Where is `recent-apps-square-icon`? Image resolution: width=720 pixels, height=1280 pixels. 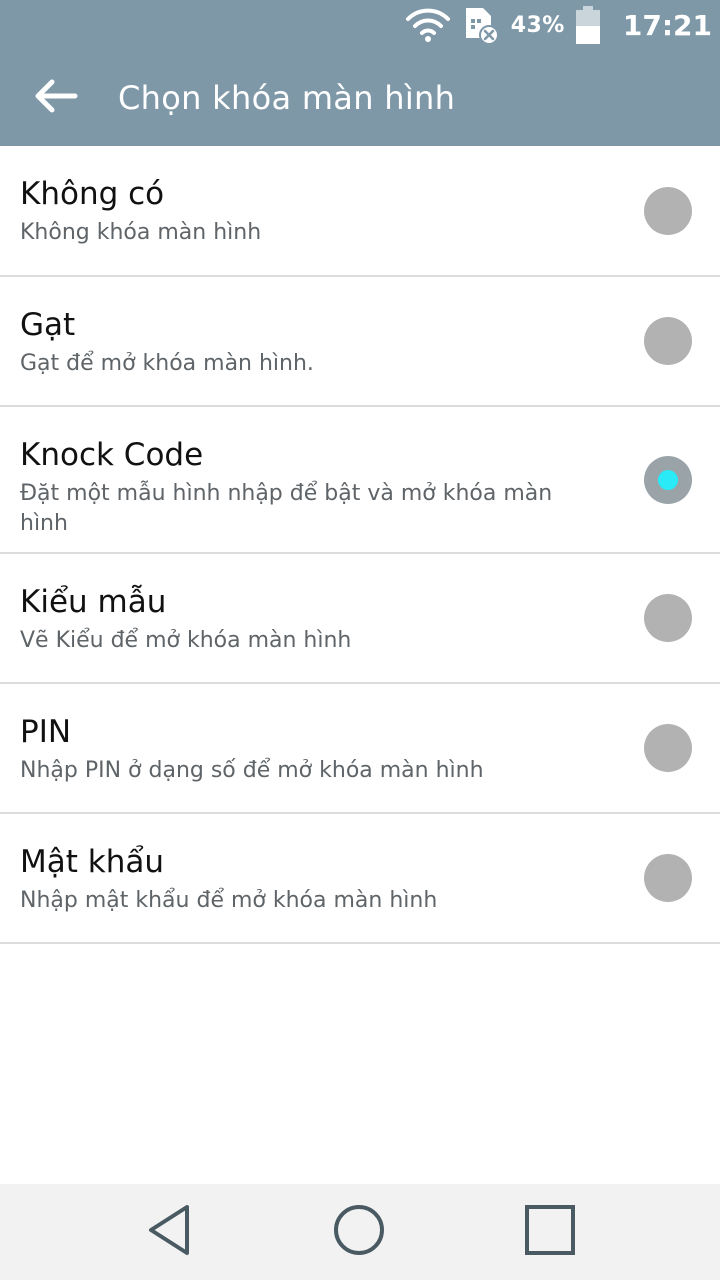 recent-apps-square-icon is located at coordinates (550, 1232).